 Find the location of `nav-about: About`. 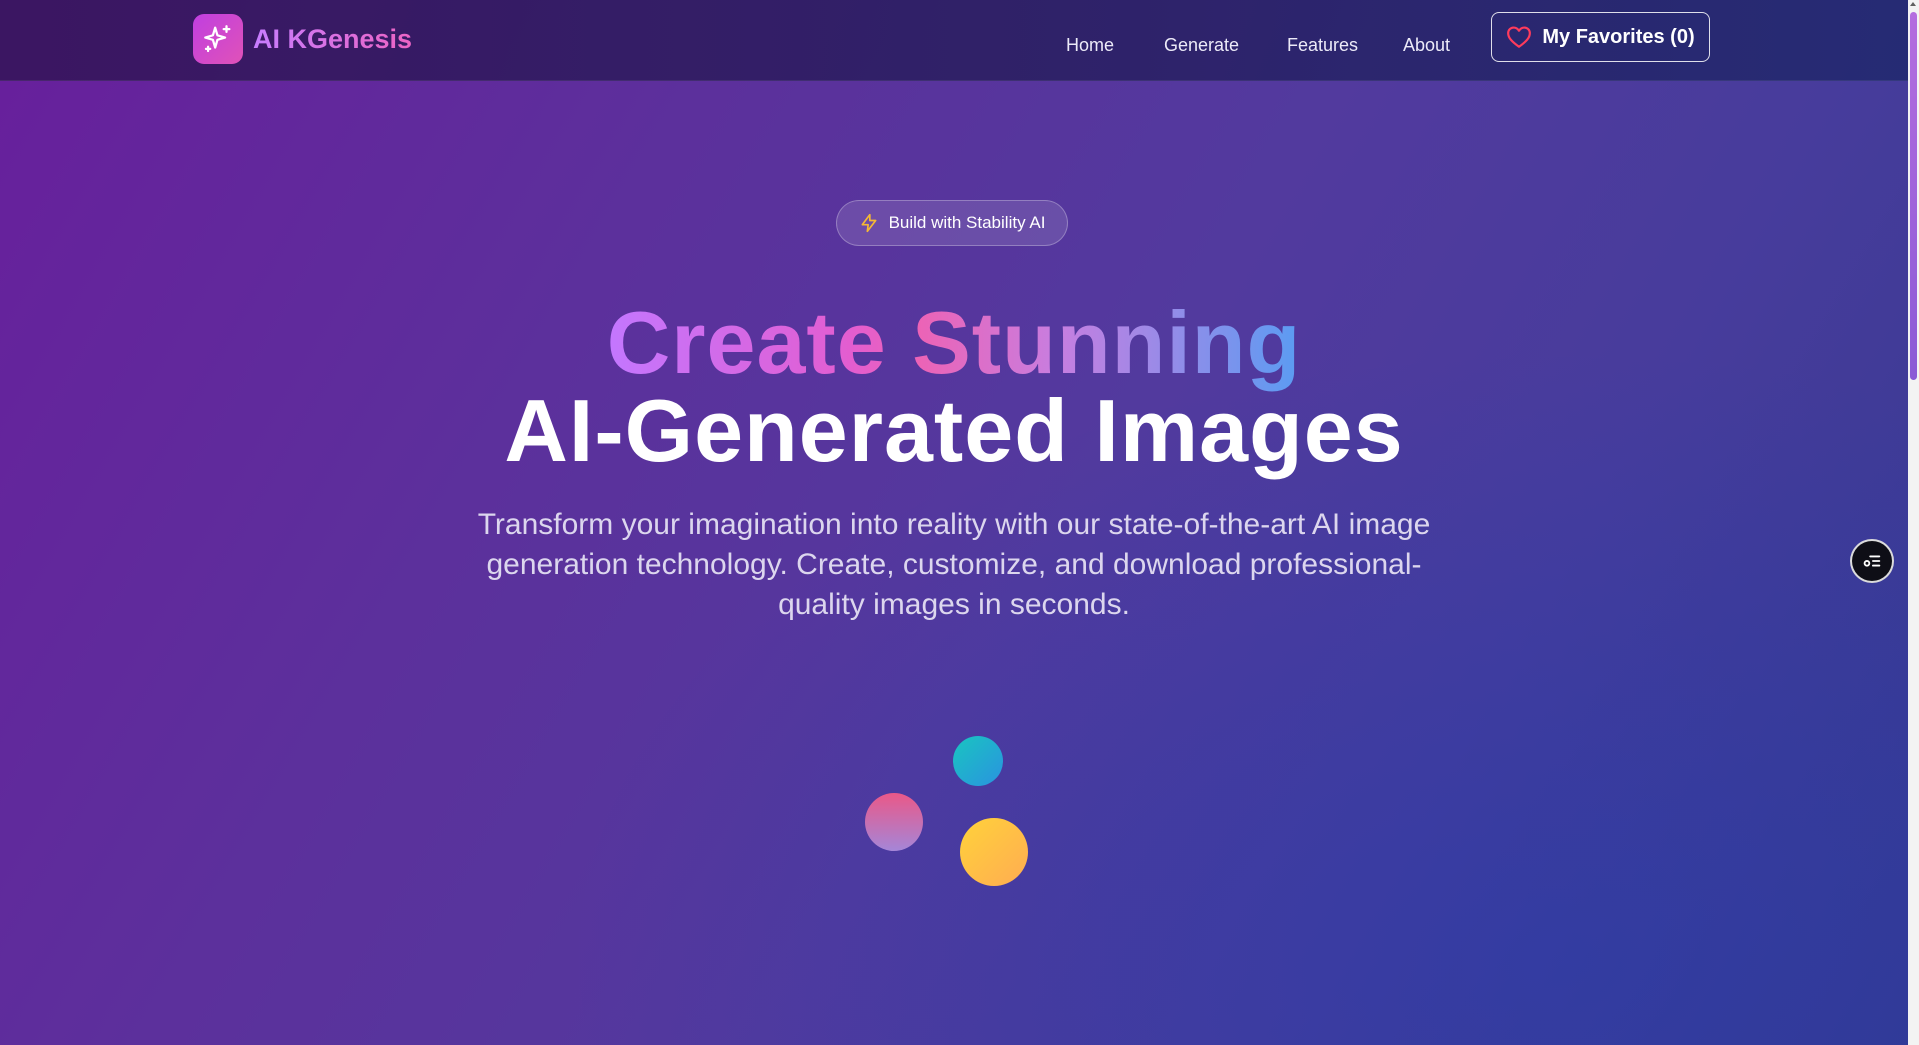

nav-about: About is located at coordinates (1426, 45).